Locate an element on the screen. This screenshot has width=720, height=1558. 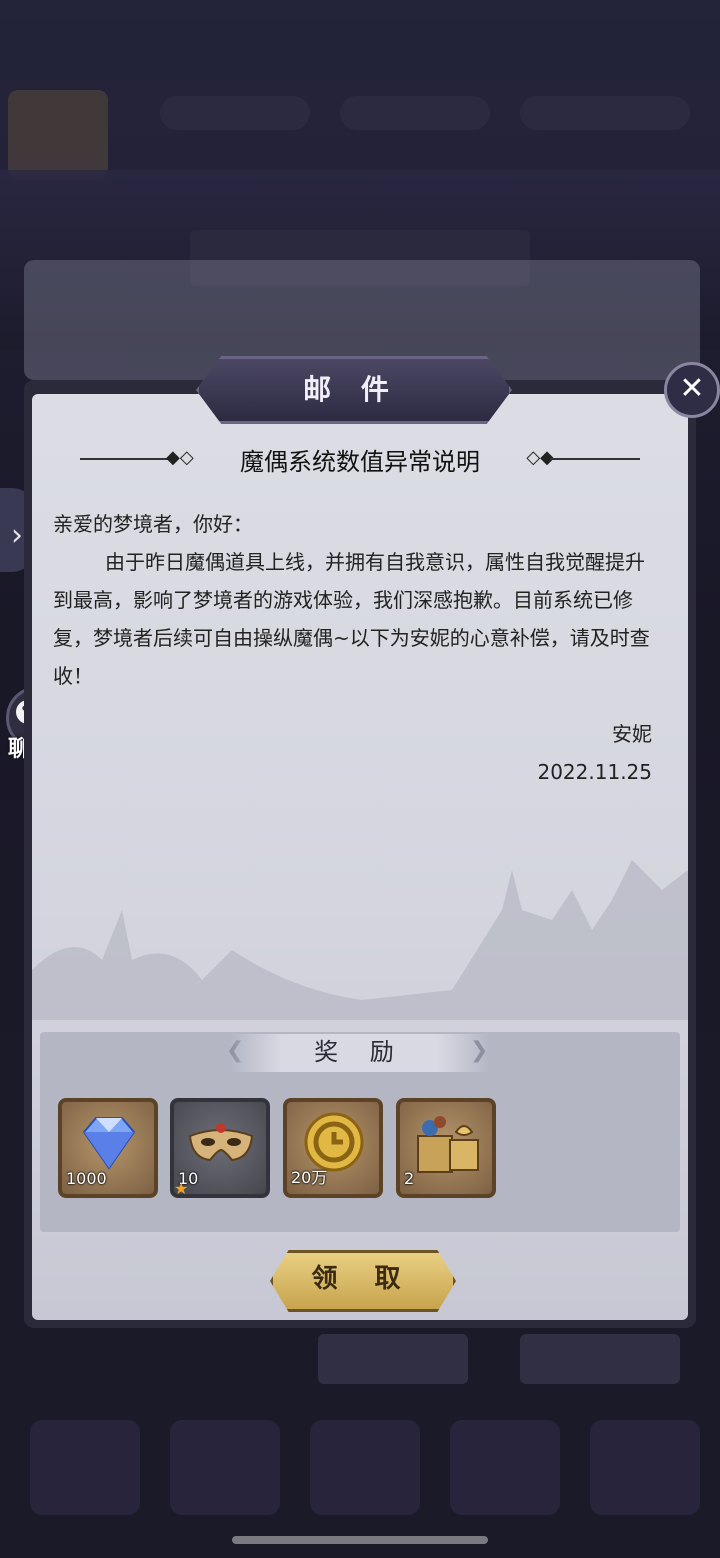
close-button: ✕ is located at coordinates (692, 390).